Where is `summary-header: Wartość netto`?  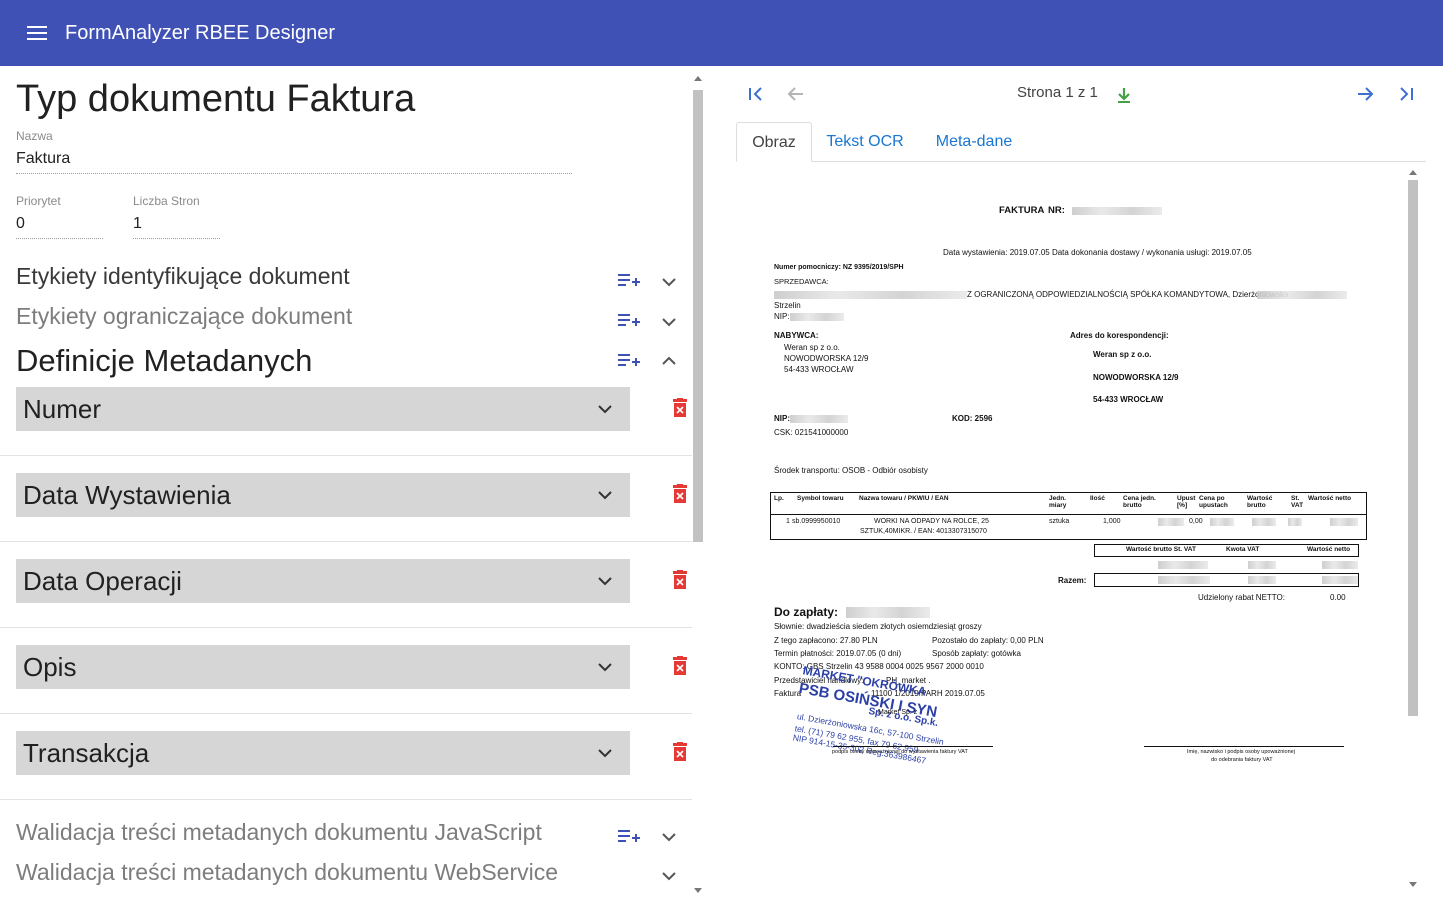 summary-header: Wartość netto is located at coordinates (1329, 549).